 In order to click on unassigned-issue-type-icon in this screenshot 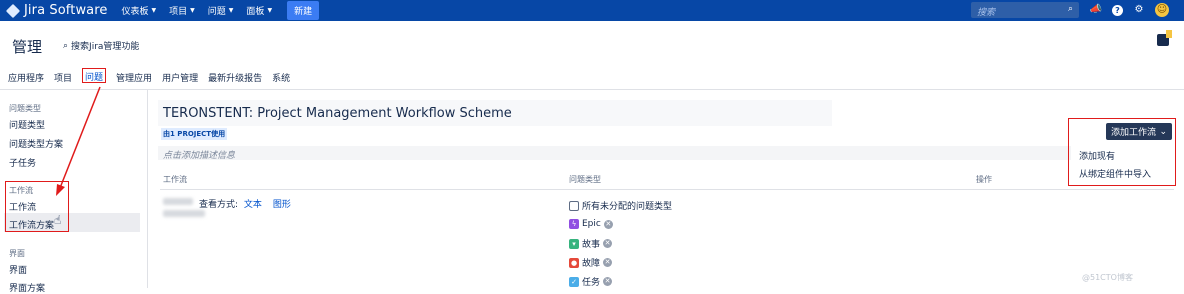, I will do `click(574, 205)`.